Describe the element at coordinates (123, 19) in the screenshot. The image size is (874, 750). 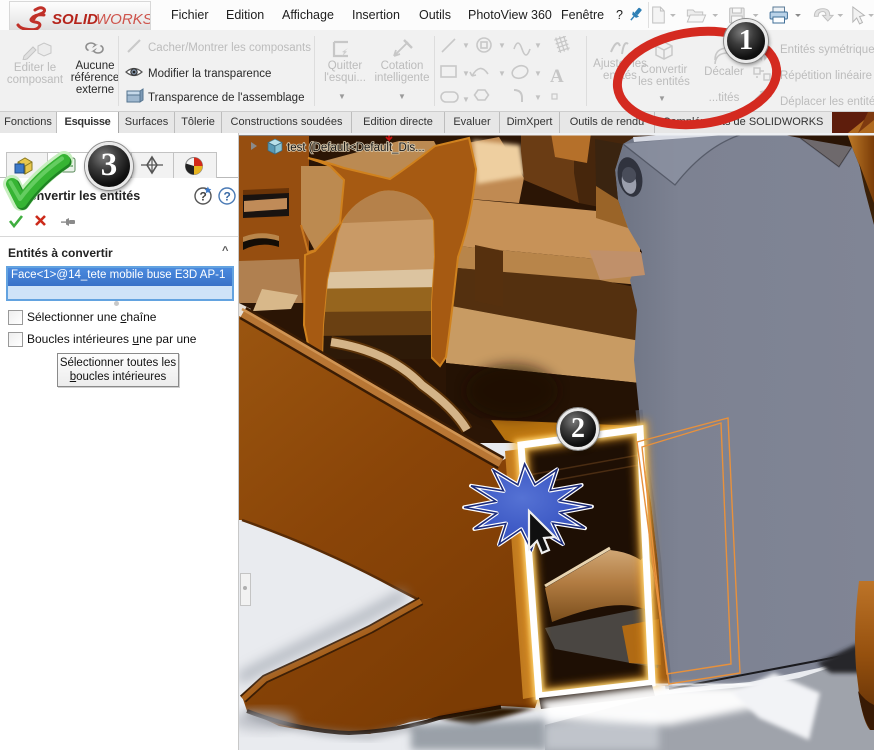
I see `svg-text: WORKS` at that location.